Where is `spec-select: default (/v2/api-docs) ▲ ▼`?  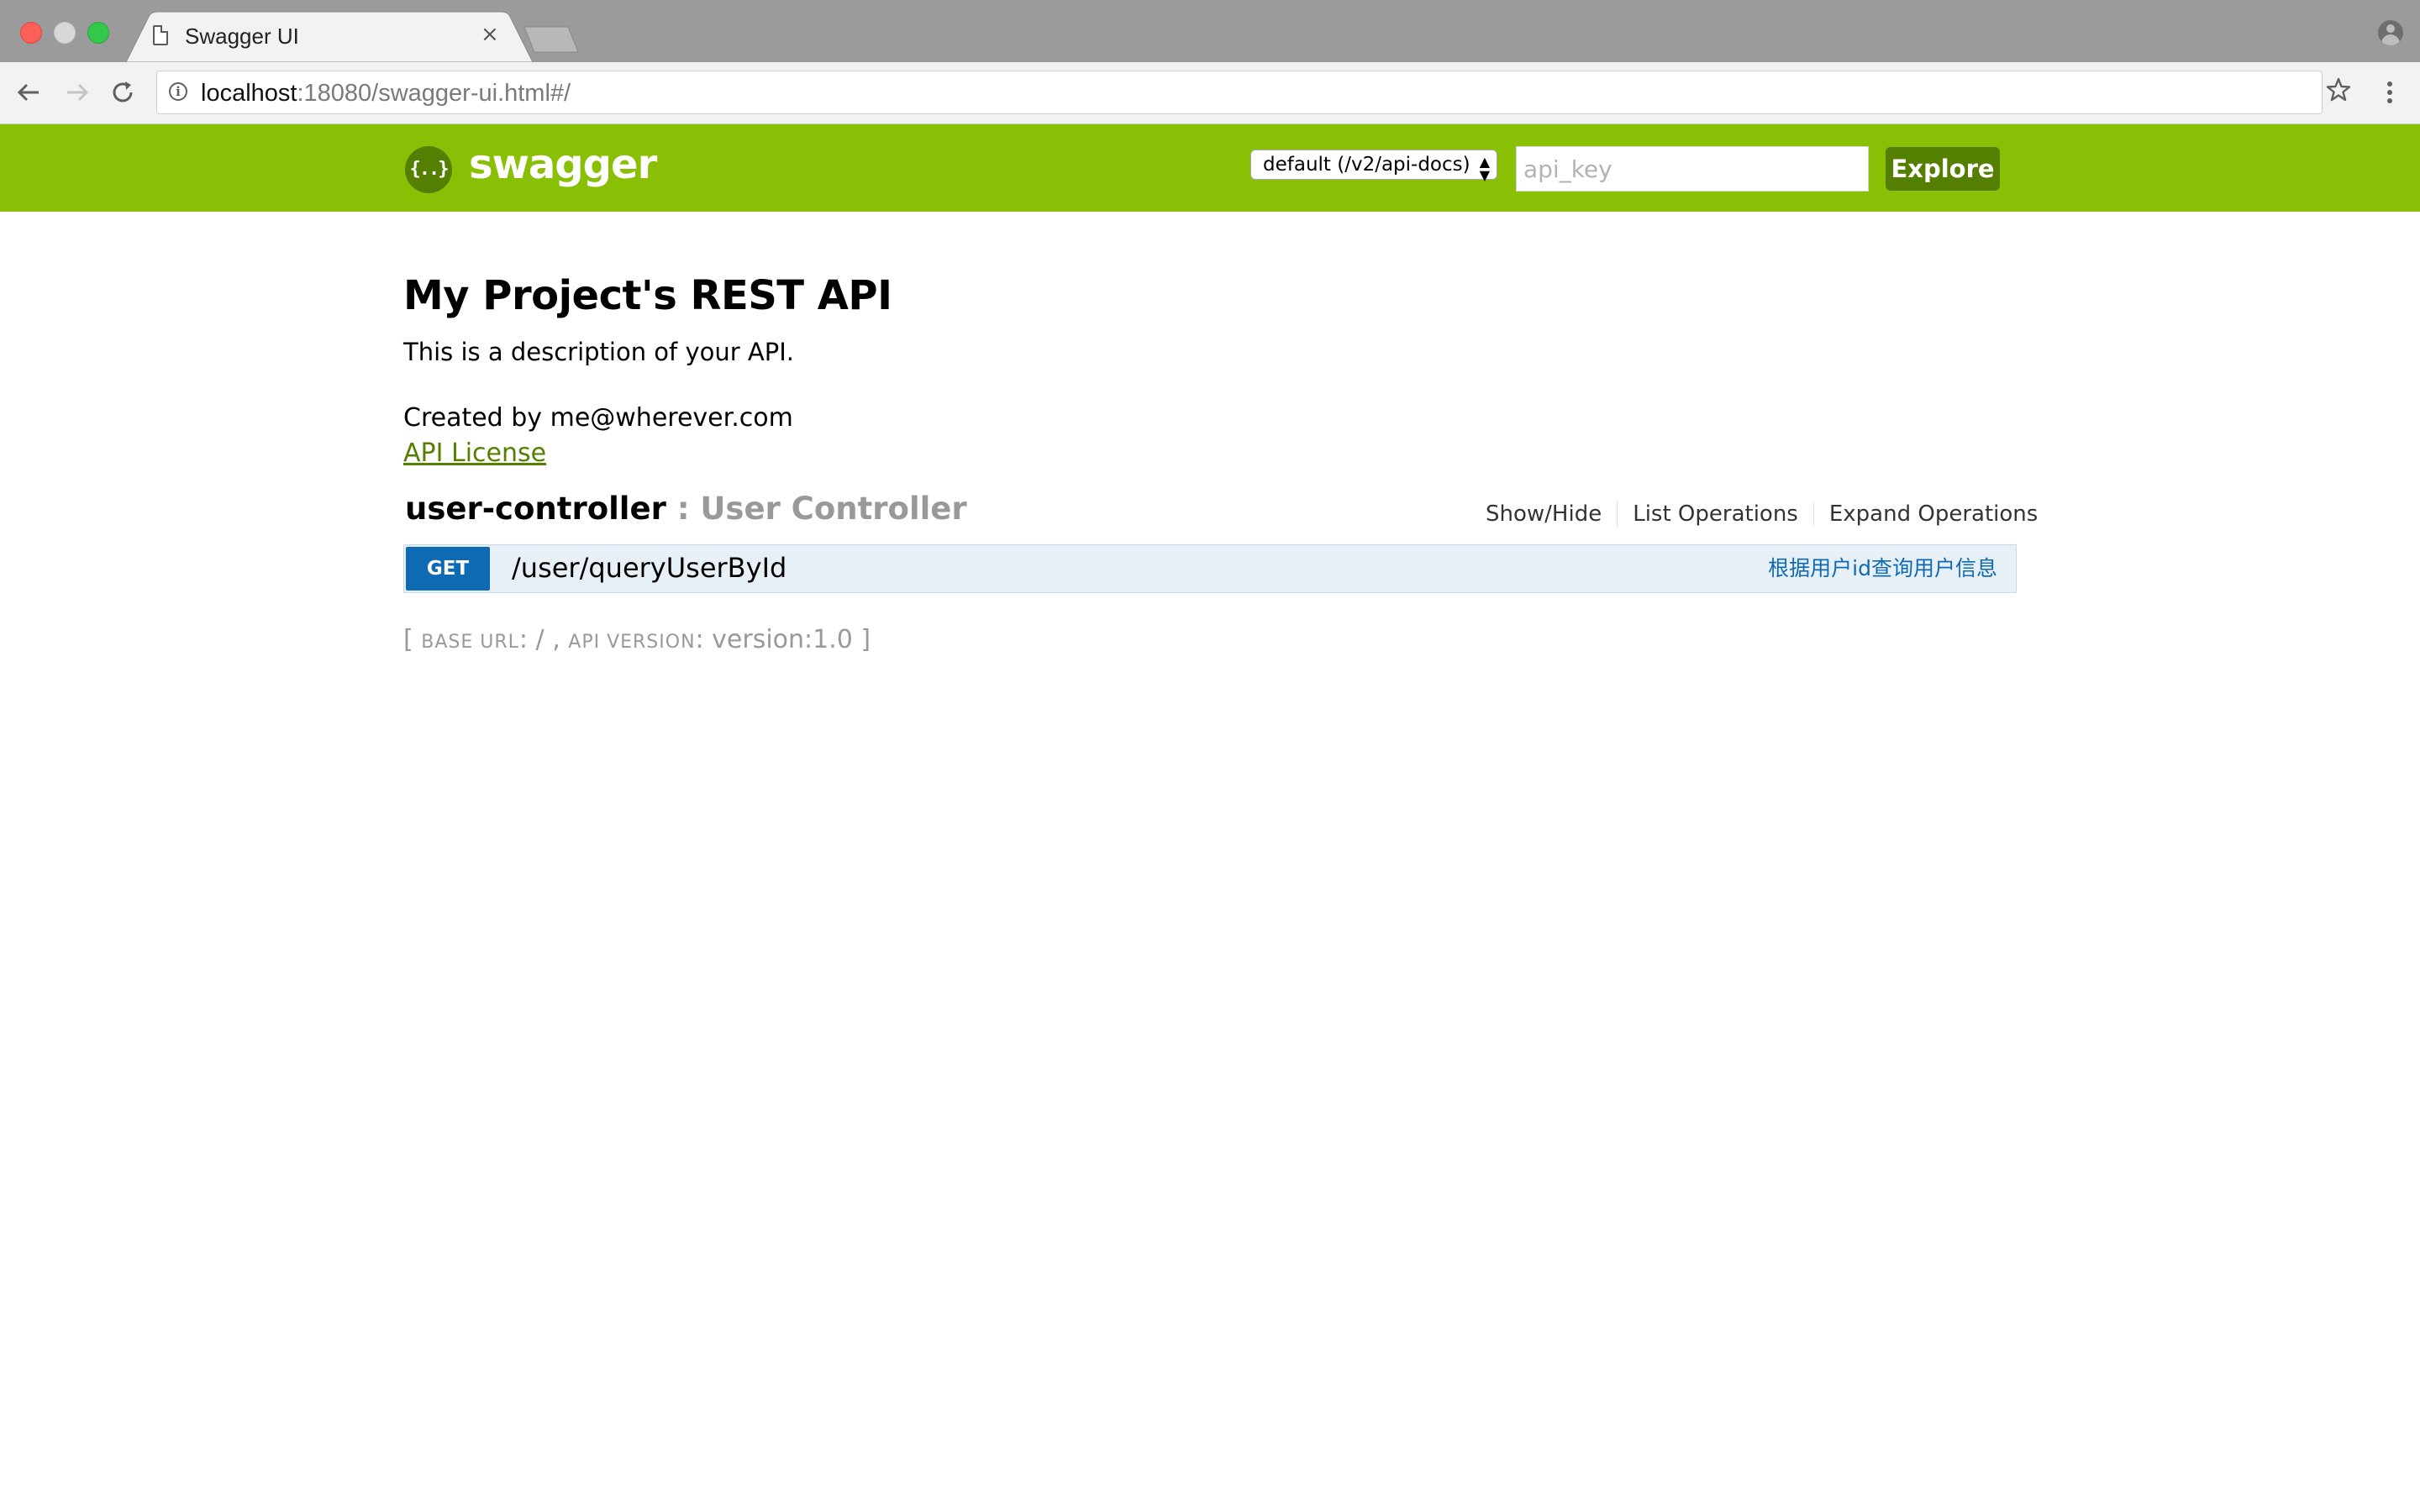
spec-select: default (/v2/api-docs) ▲ ▼ is located at coordinates (1374, 166).